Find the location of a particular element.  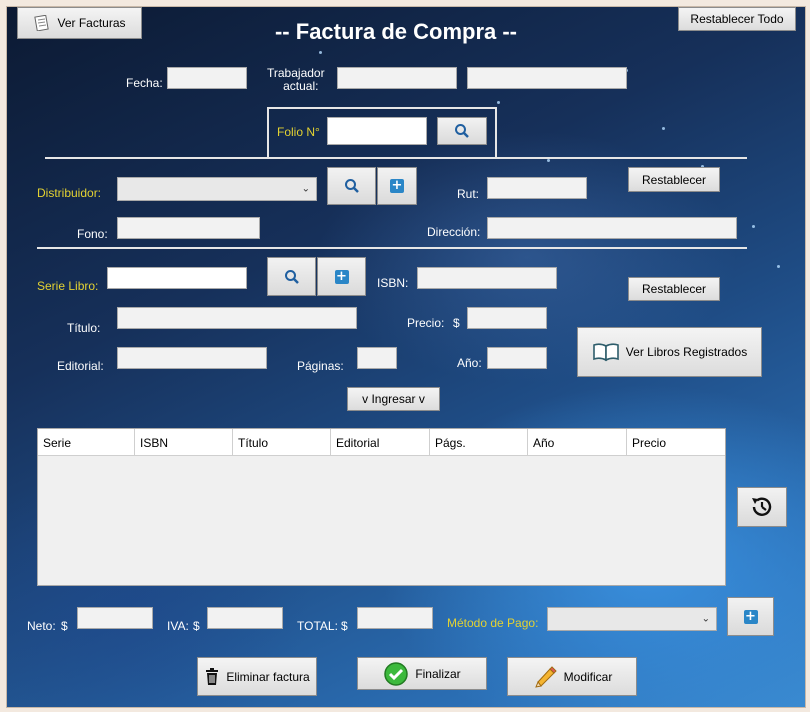

pencil-icon is located at coordinates (545, 676).